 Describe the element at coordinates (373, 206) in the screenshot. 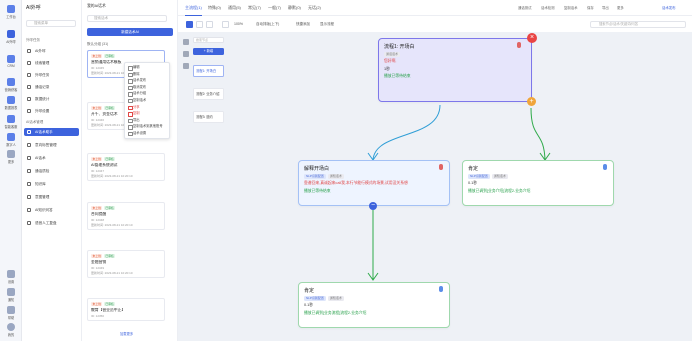

I see `collapse-icon: −` at that location.